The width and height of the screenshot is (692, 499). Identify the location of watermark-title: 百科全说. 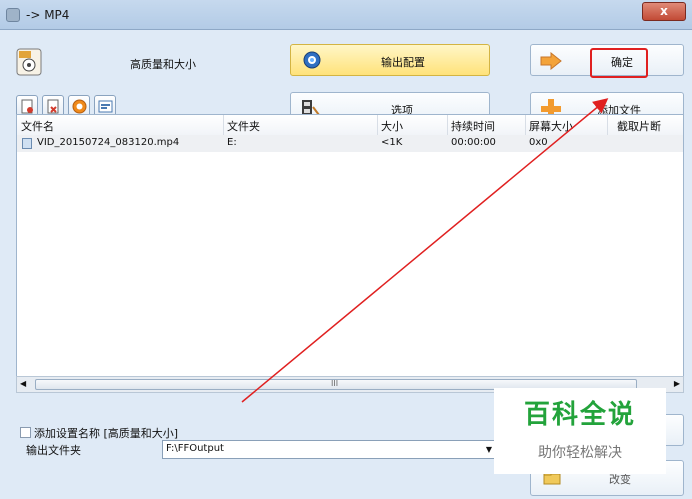
(579, 415).